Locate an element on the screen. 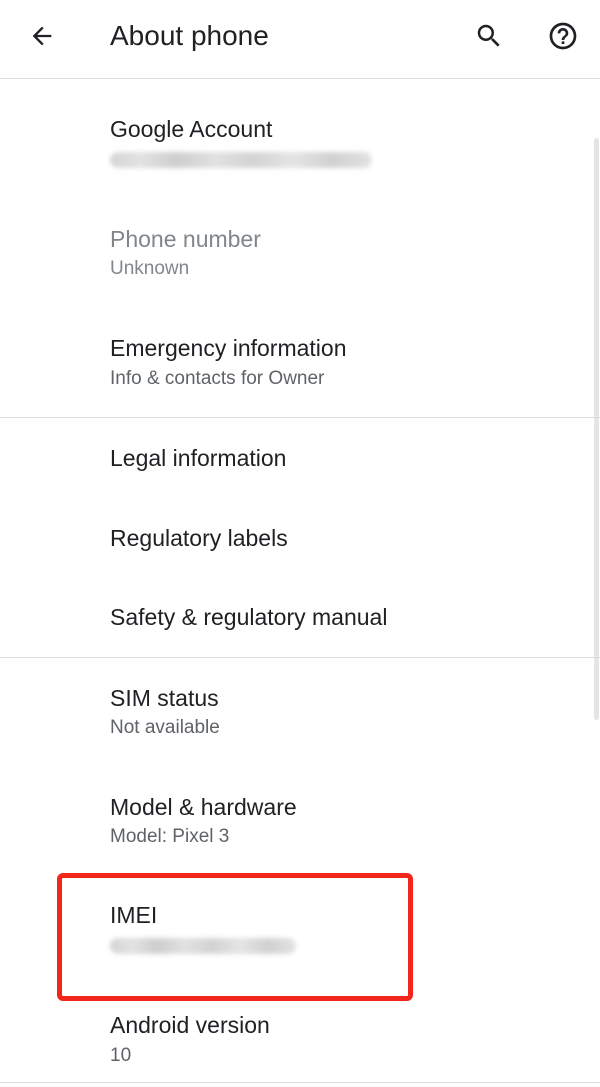 Image resolution: width=600 pixels, height=1087 pixels. list-item-summary: Info & contacts for Owner is located at coordinates (217, 378).